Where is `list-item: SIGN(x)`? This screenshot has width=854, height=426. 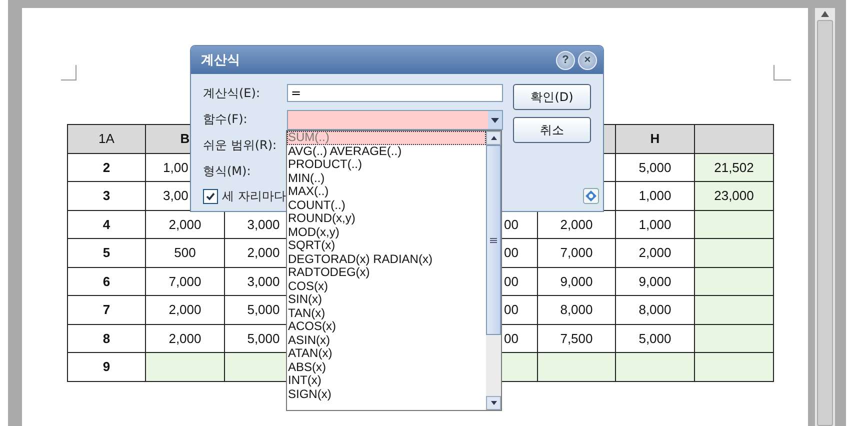
list-item: SIGN(x) is located at coordinates (386, 394).